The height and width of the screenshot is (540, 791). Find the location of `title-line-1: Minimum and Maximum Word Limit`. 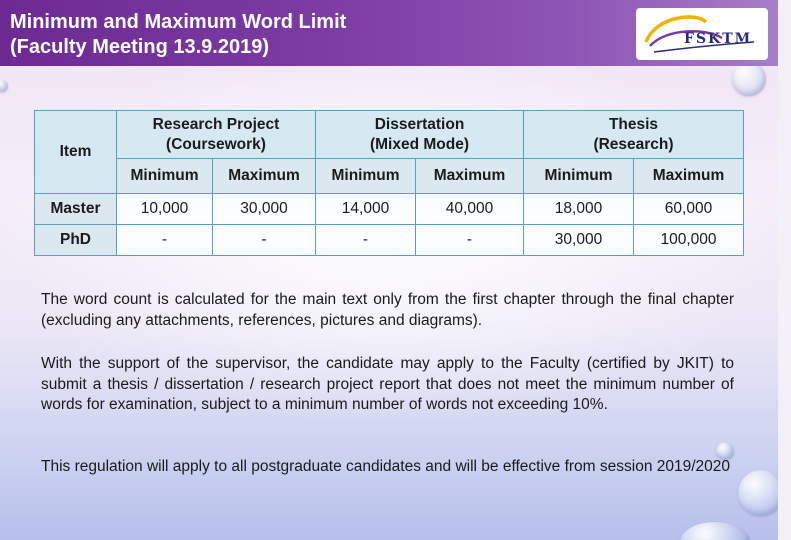

title-line-1: Minimum and Maximum Word Limit is located at coordinates (178, 22).